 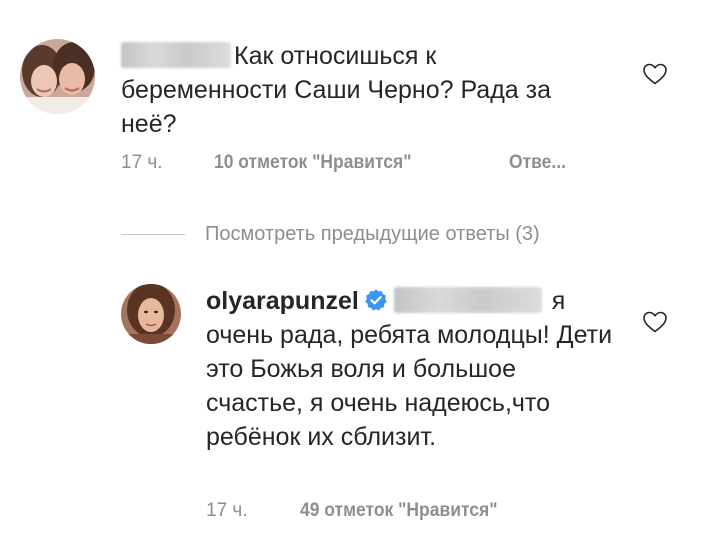 What do you see at coordinates (142, 163) in the screenshot?
I see `comment-1-time: 17 ч.` at bounding box center [142, 163].